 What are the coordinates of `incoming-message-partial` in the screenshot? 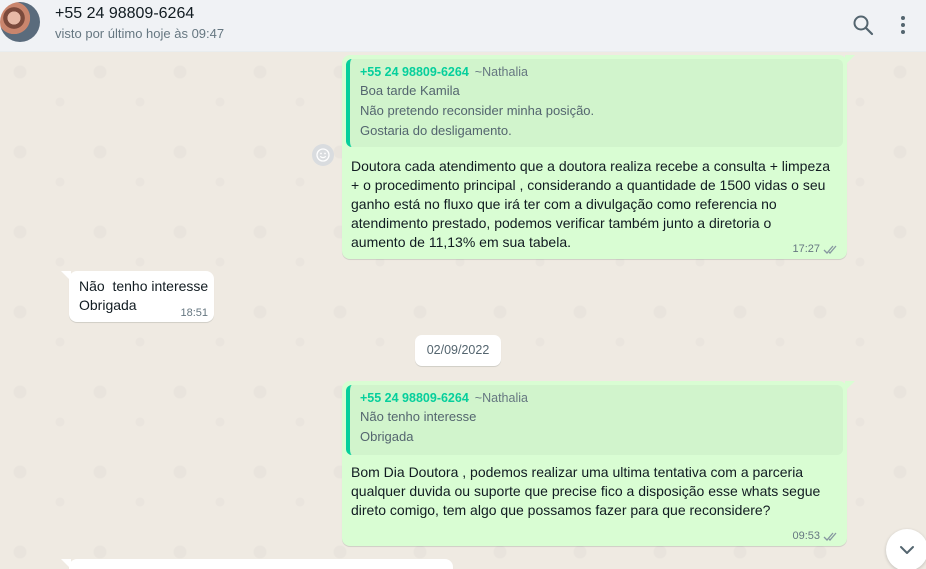 It's located at (257, 564).